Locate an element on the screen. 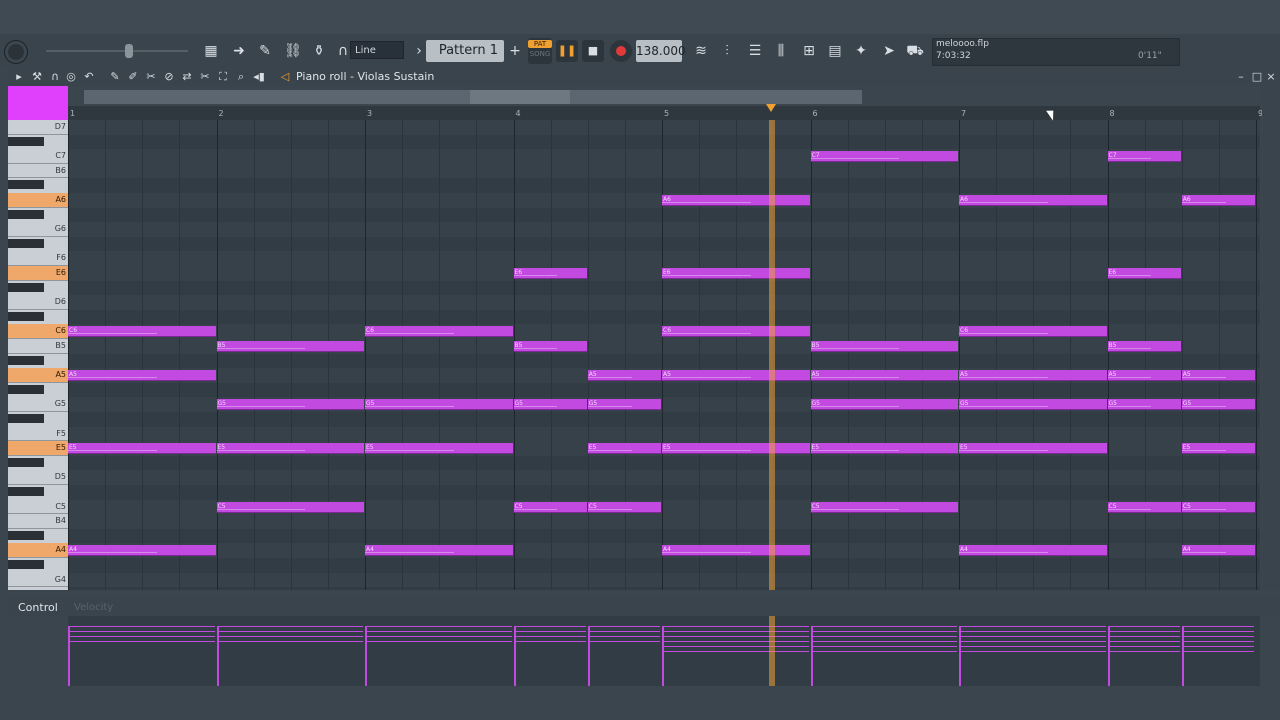 The width and height of the screenshot is (1280, 720). delete-icon: ✂ is located at coordinates (151, 77).